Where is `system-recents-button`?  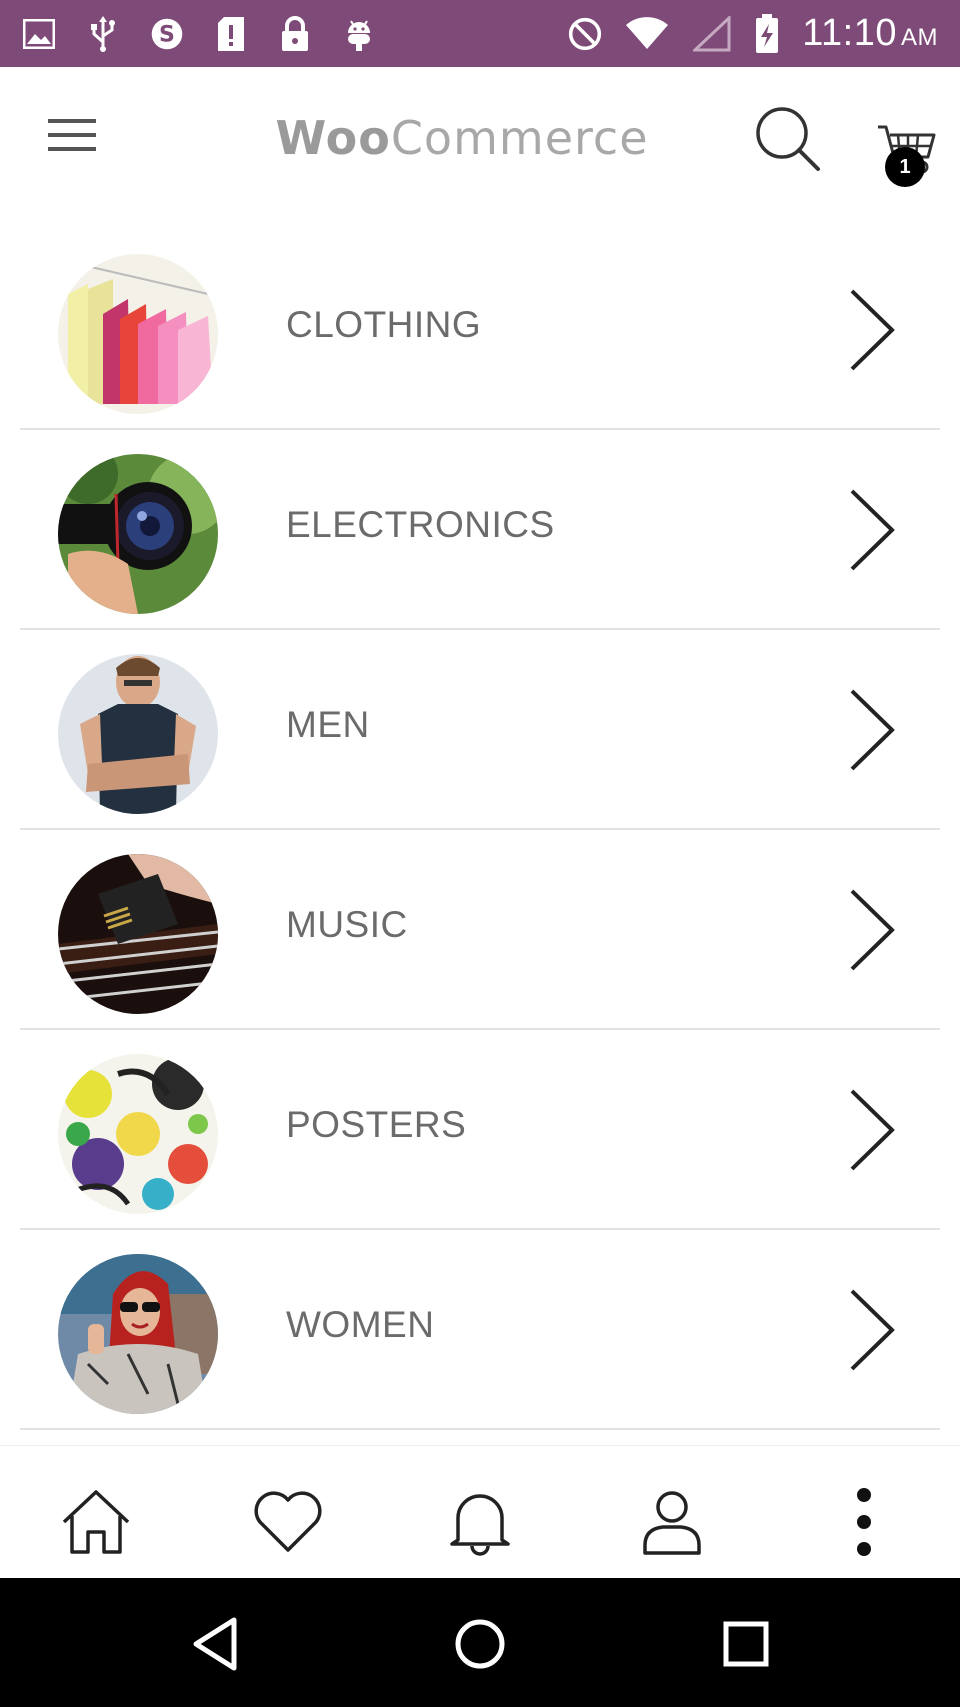
system-recents-button is located at coordinates (746, 1644).